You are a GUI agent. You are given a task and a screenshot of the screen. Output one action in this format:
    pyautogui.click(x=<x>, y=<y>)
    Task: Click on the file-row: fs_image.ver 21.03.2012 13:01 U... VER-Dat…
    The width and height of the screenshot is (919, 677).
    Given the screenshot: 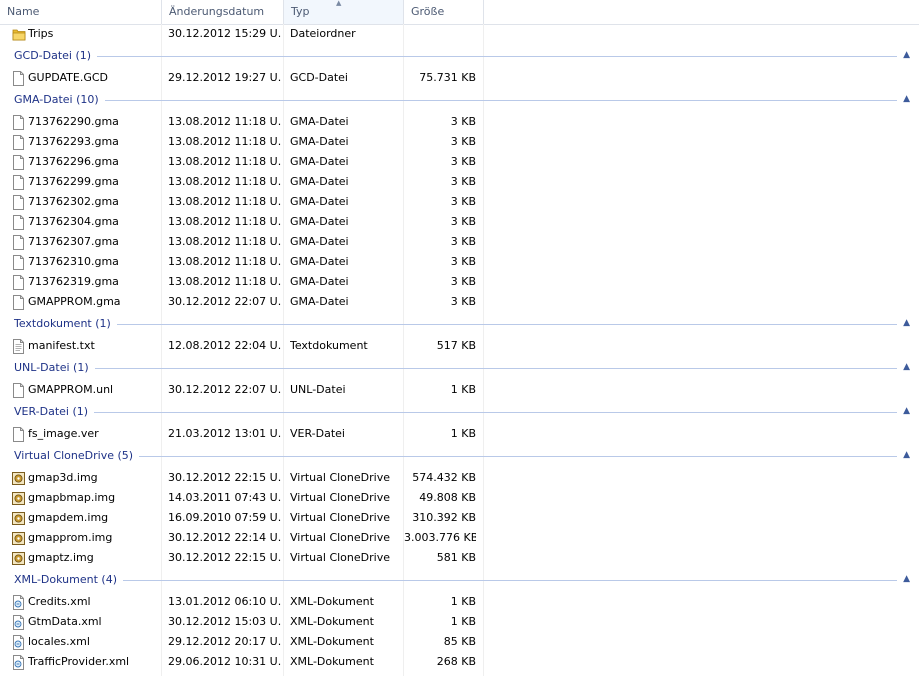 What is the action you would take?
    pyautogui.click(x=459, y=434)
    